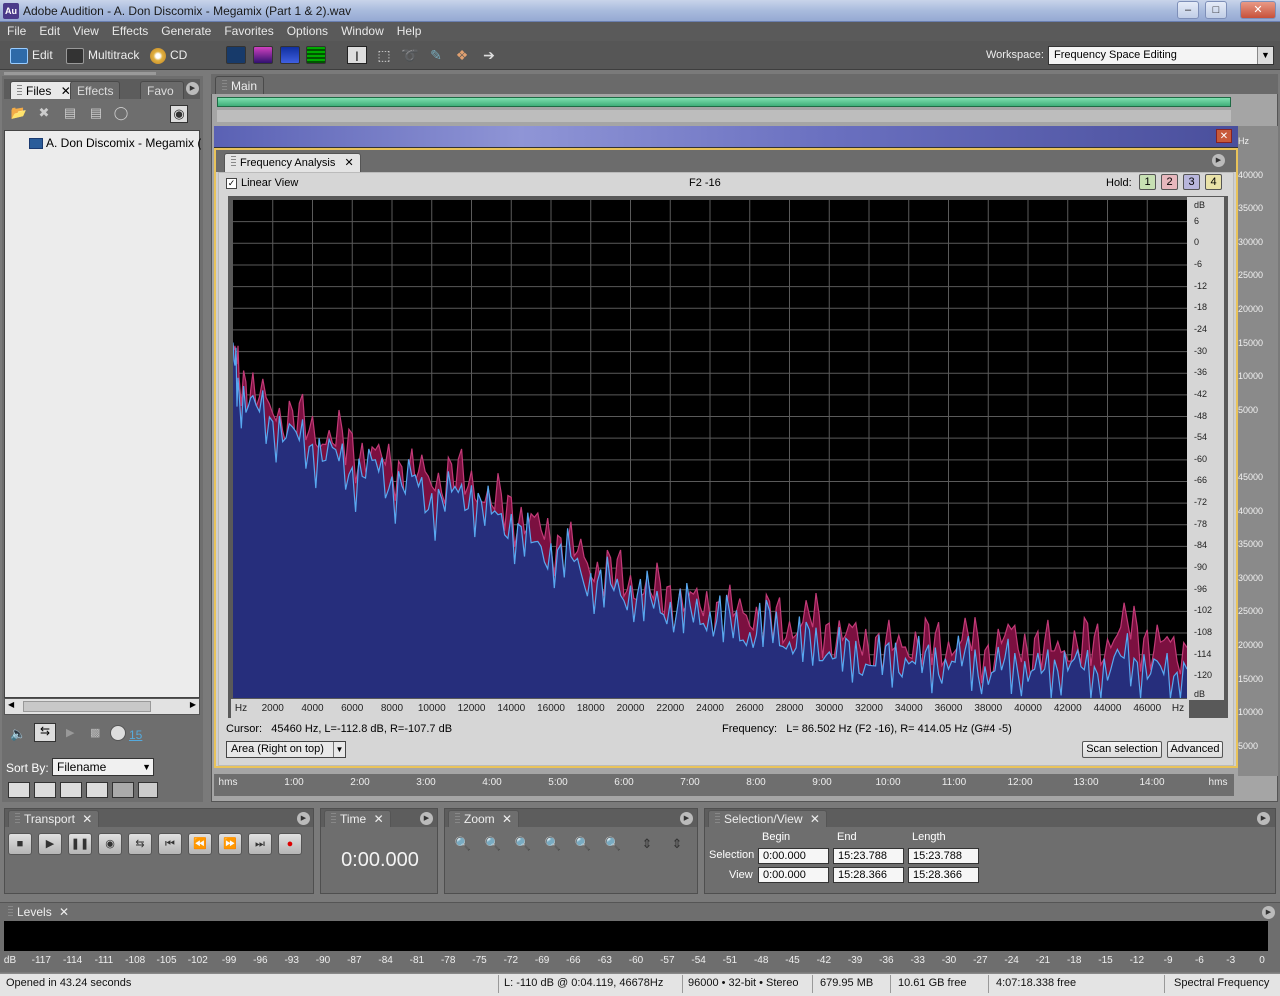 The width and height of the screenshot is (1280, 996). What do you see at coordinates (263, 55) in the screenshot?
I see `spectral-frequency-icon` at bounding box center [263, 55].